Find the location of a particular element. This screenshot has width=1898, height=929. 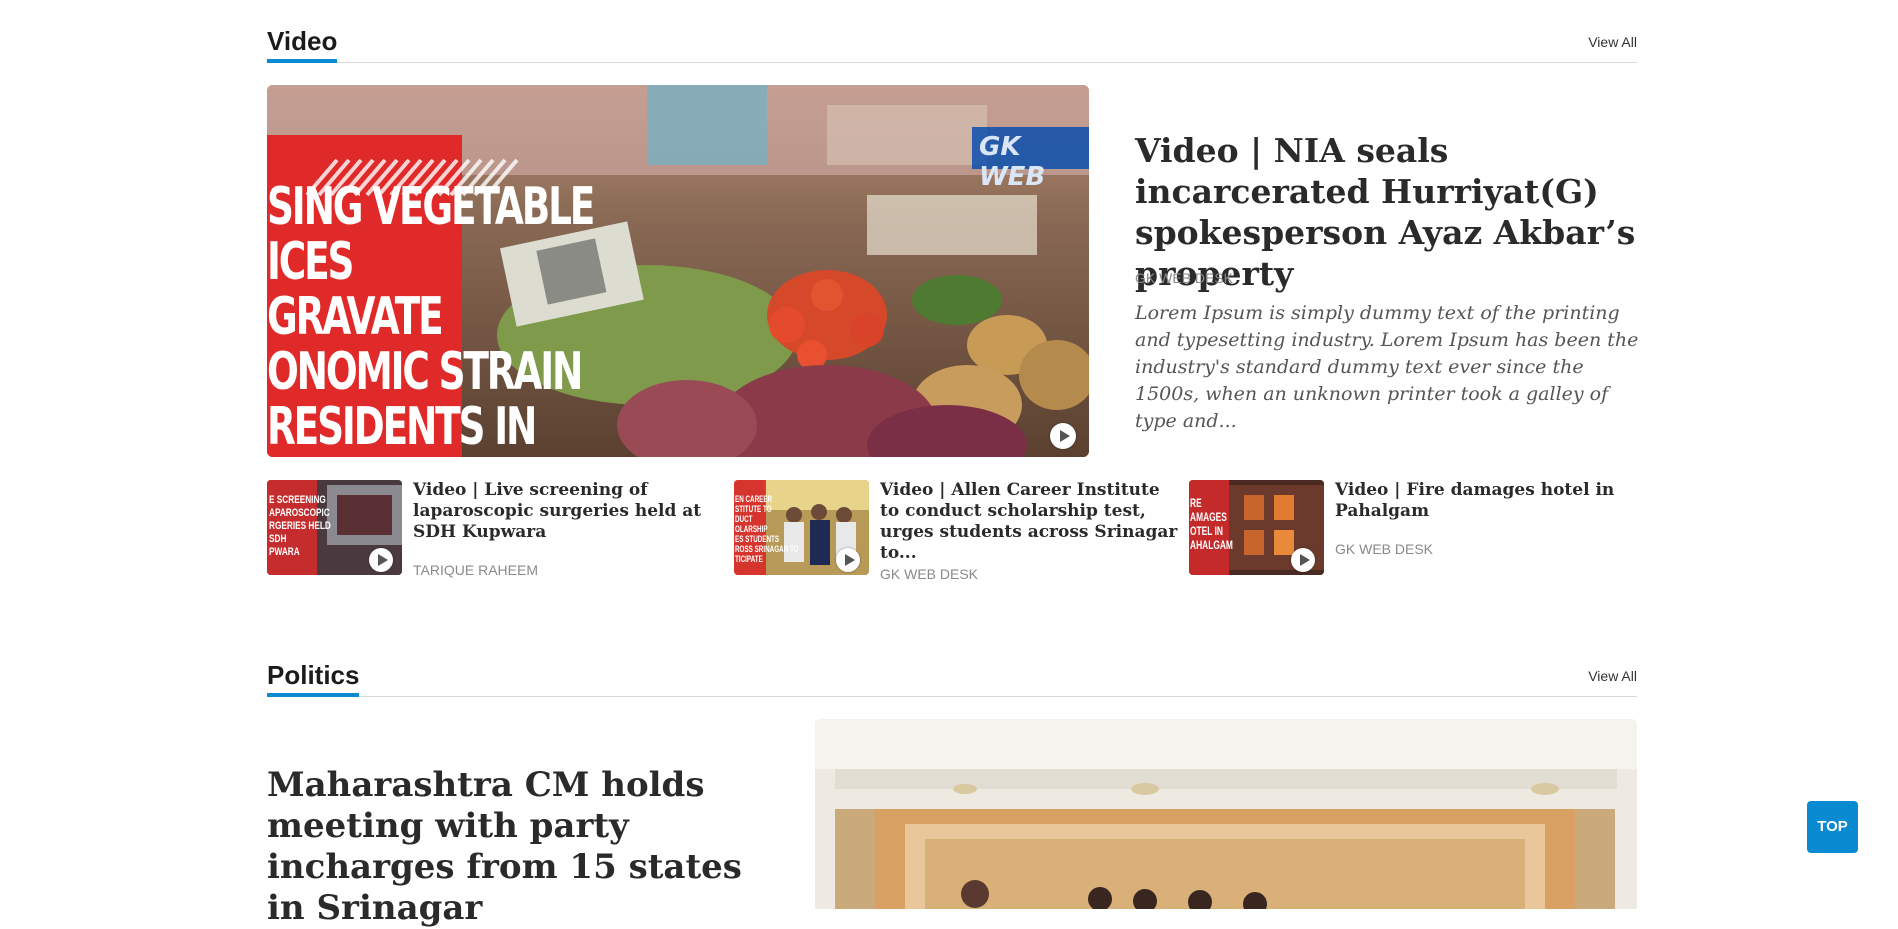

politics-section-header: Politics View All is located at coordinates (952, 678).